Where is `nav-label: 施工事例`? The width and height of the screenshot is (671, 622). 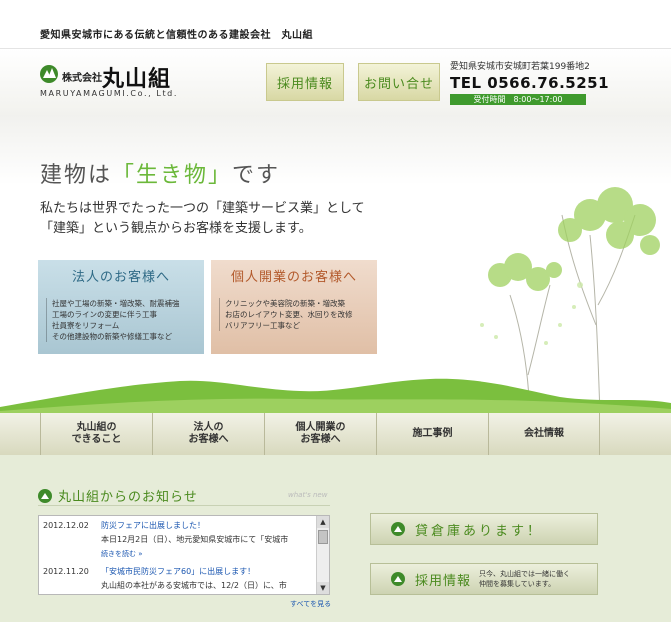
nav-label: 施工事例 is located at coordinates (432, 433).